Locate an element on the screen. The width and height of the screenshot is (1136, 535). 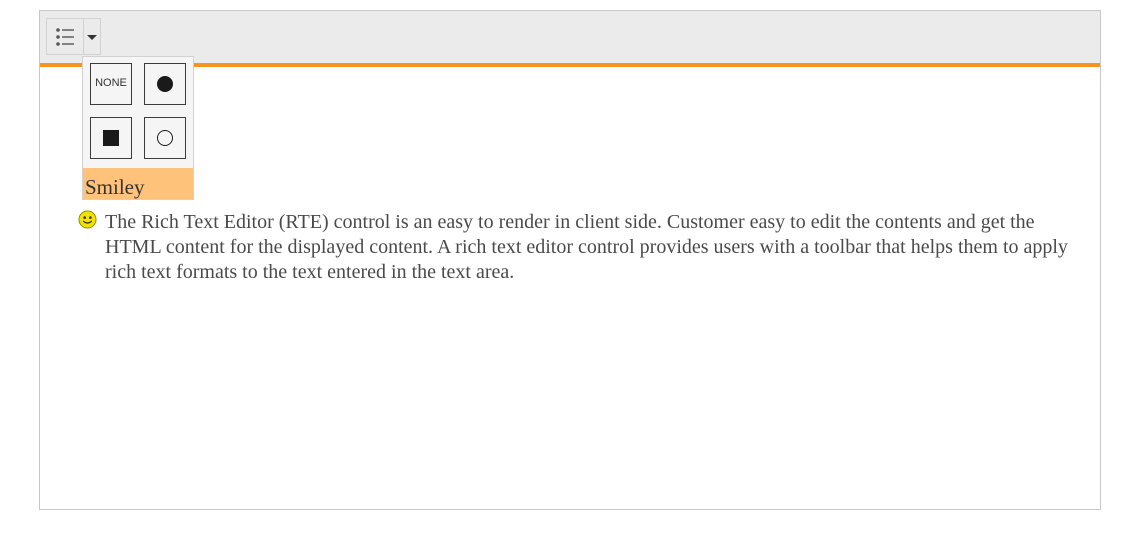
list-style-none-option: NONE is located at coordinates (111, 84).